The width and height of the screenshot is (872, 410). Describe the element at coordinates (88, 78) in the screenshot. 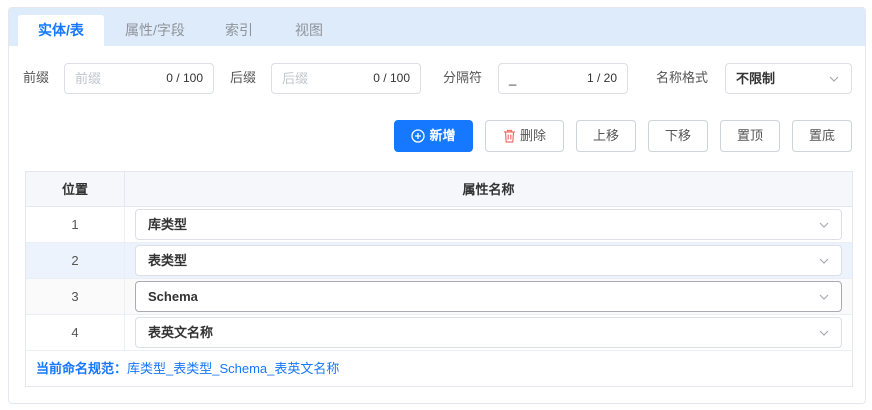

I see `prefix-placeholder: 前缀` at that location.